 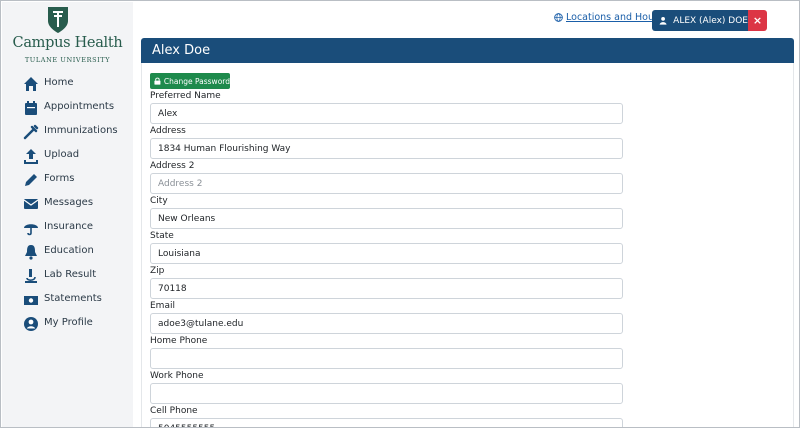 What do you see at coordinates (67, 60) in the screenshot?
I see `brand-subtitle: TULANE UNIVERSITY` at bounding box center [67, 60].